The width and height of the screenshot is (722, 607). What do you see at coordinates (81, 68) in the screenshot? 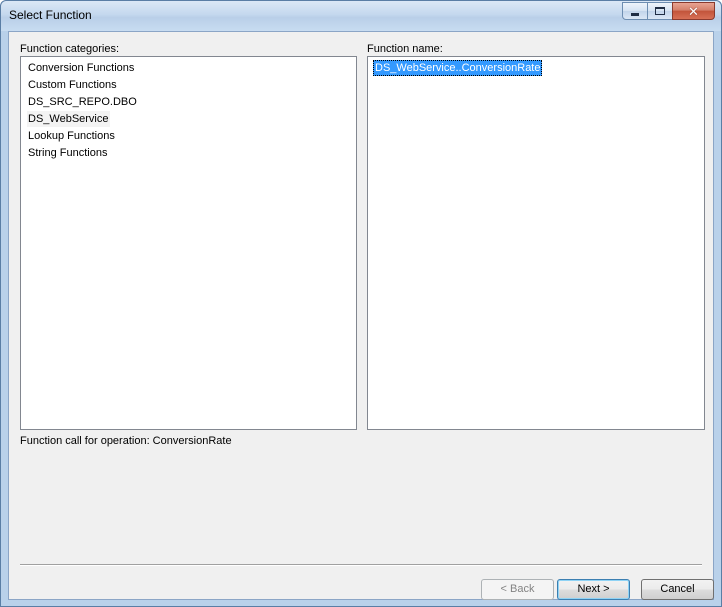
I see `category-item: Conversion Functions` at bounding box center [81, 68].